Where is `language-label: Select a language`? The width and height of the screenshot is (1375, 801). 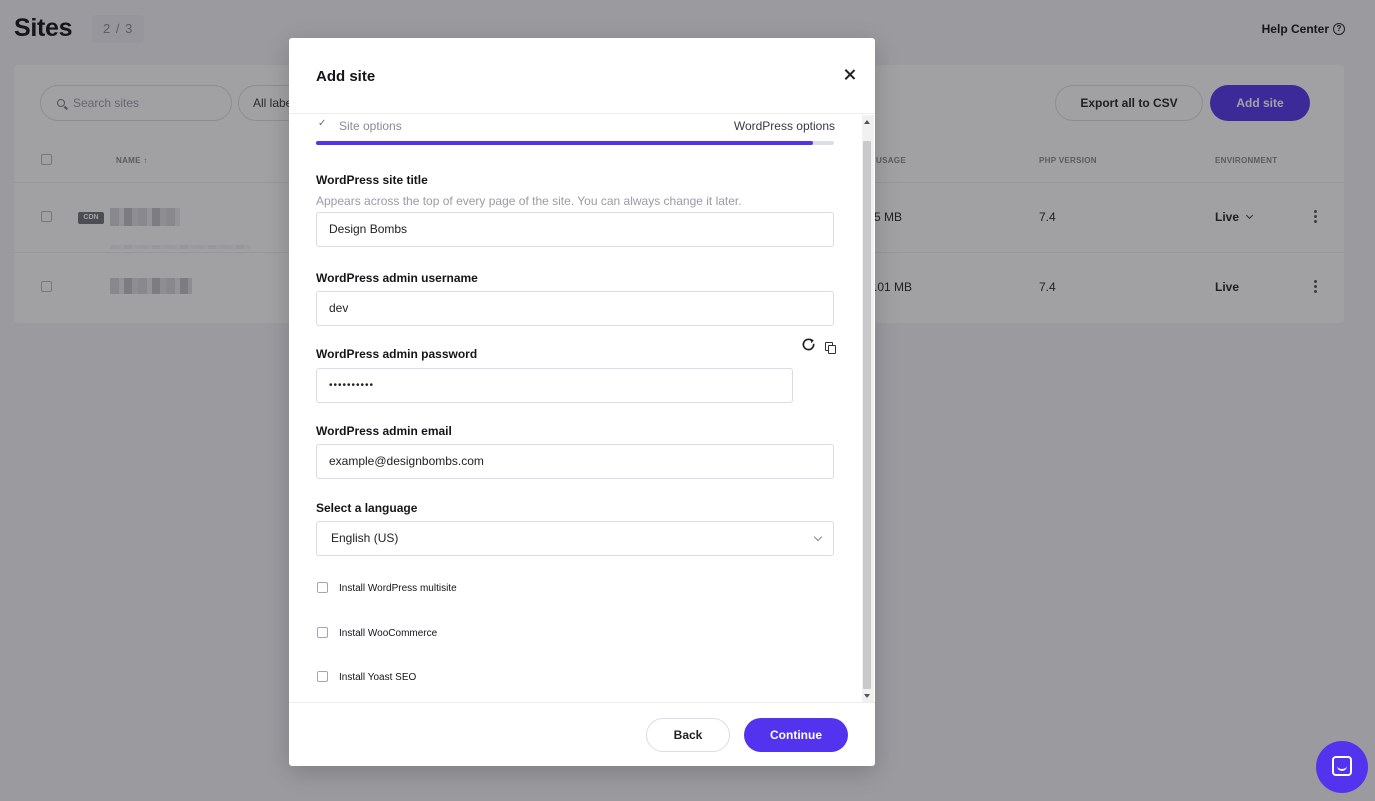 language-label: Select a language is located at coordinates (367, 508).